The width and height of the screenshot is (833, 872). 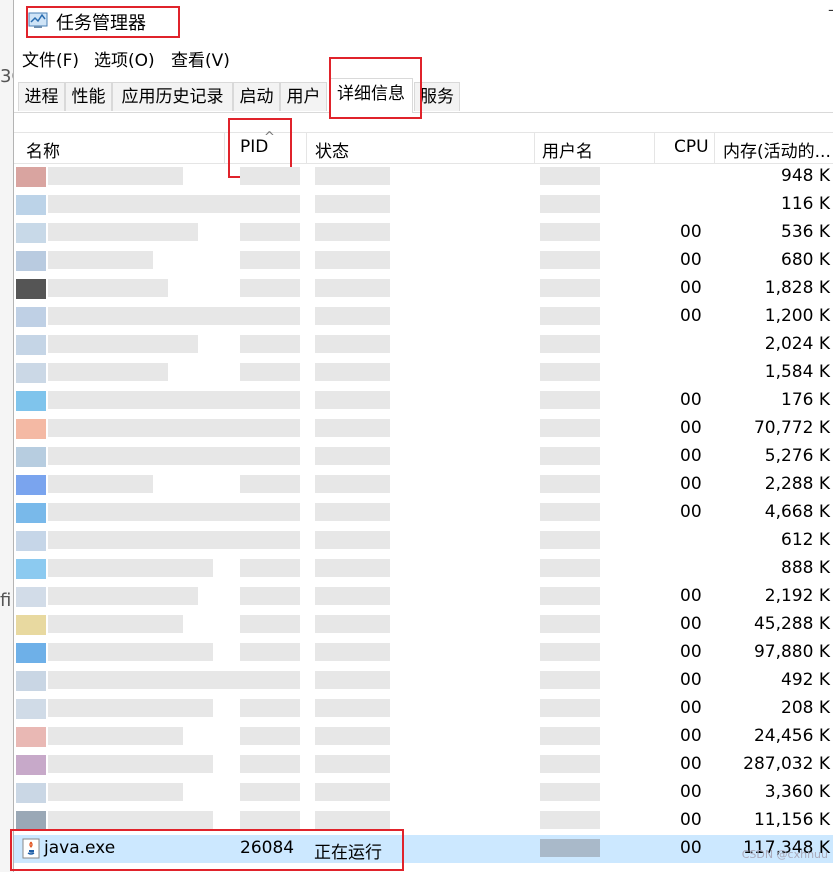 What do you see at coordinates (423, 653) in the screenshot?
I see `process-row: 00 97,880 K` at bounding box center [423, 653].